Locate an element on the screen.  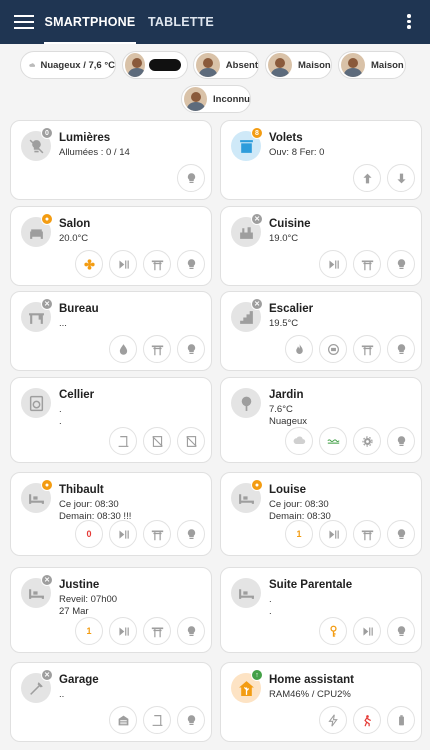
person-chip-5: Inconnu is located at coordinates (216, 99).